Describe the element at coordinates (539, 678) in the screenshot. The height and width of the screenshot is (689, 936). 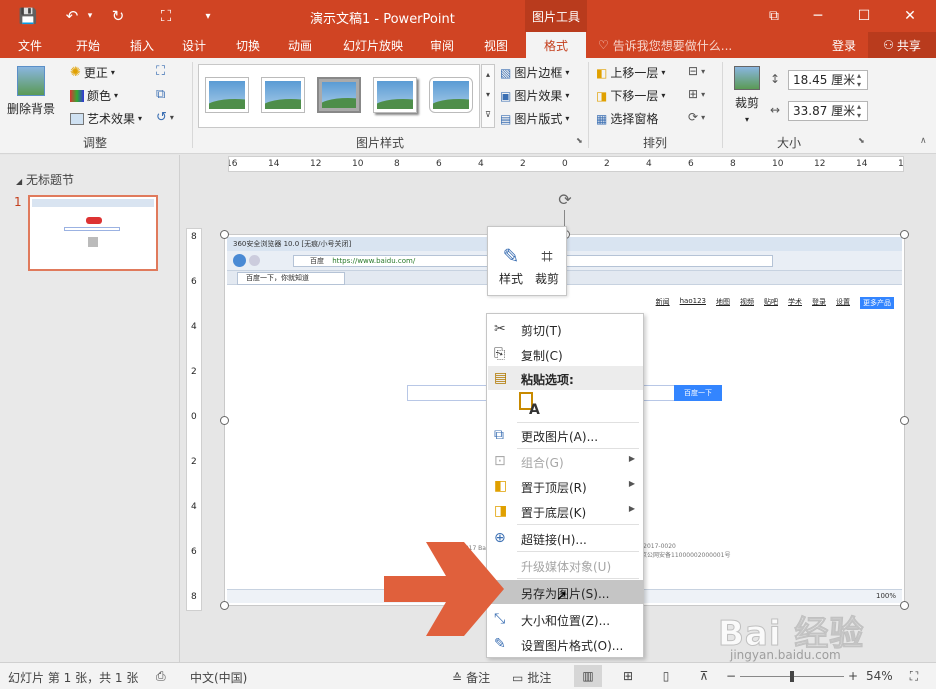
I see `comments-label: 批注` at that location.